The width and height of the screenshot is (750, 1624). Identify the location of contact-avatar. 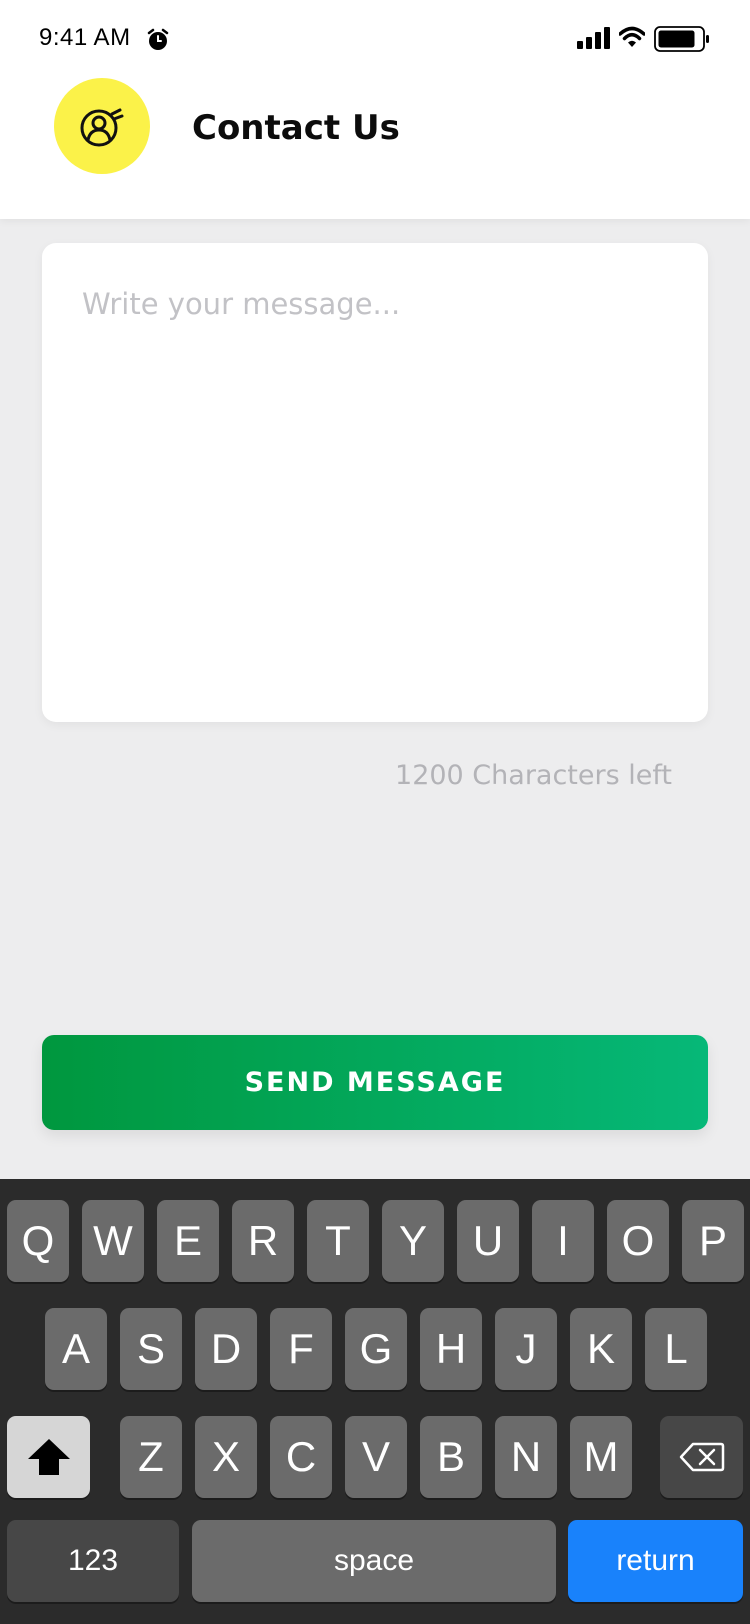
(102, 126).